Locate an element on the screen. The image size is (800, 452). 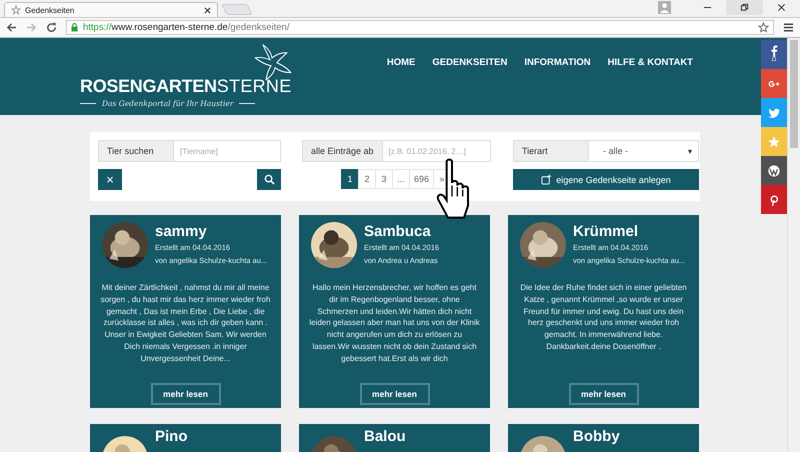
nav-link: HILFE & KONTAKT is located at coordinates (650, 62).